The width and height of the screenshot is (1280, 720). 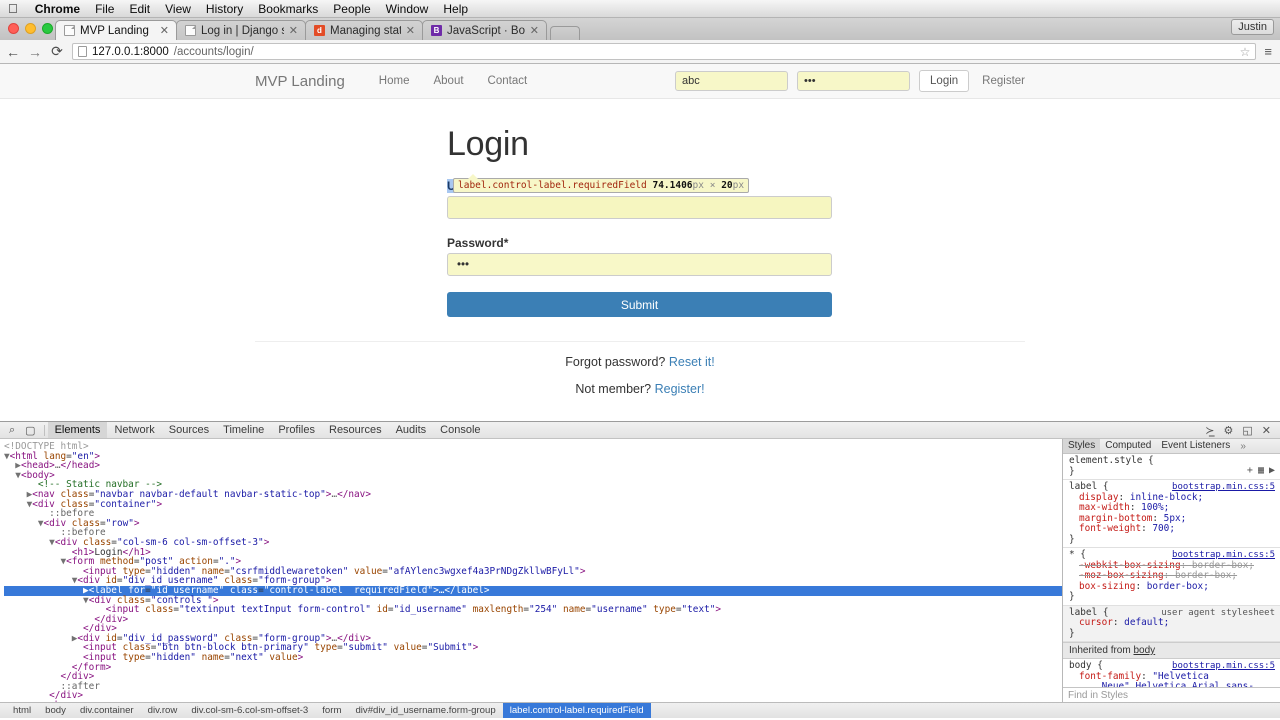 I want to click on new-tab-button, so click(x=565, y=33).